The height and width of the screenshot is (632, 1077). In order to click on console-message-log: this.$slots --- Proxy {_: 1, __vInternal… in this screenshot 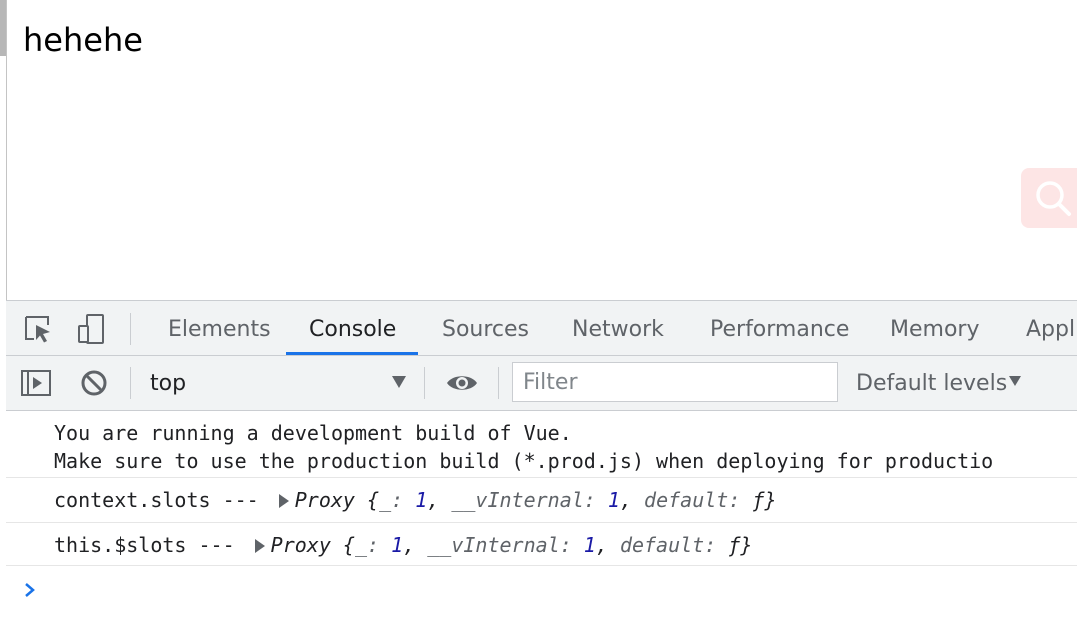, I will do `click(541, 544)`.